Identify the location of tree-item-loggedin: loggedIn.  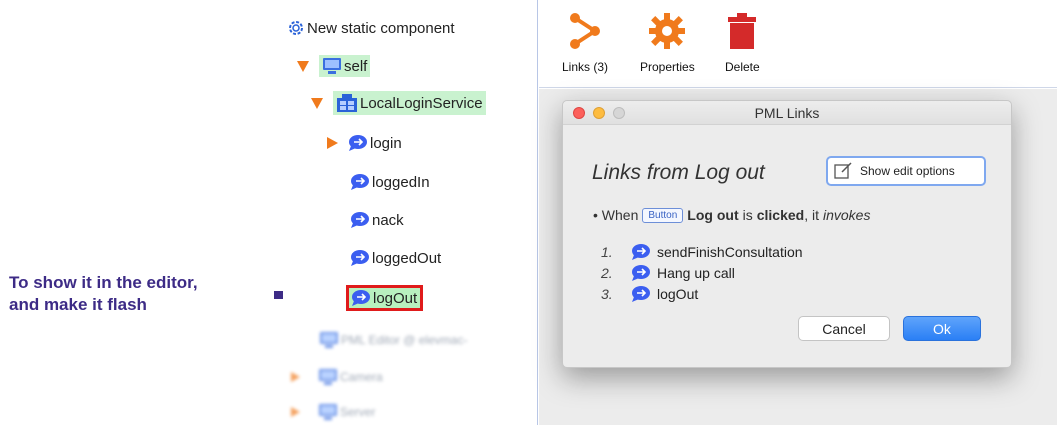
(390, 182).